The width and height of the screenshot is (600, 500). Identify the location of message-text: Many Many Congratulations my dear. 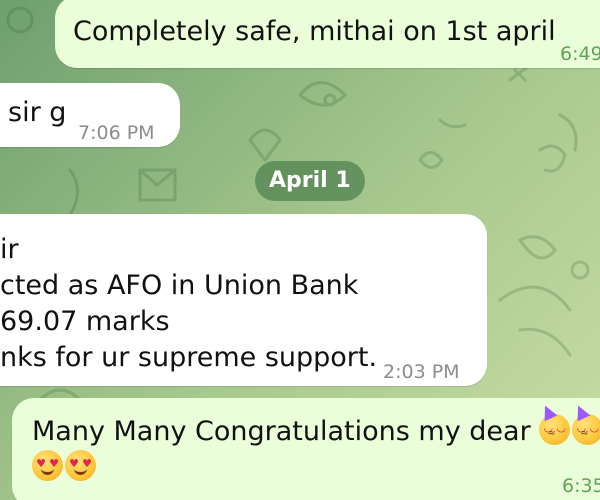
(281, 431).